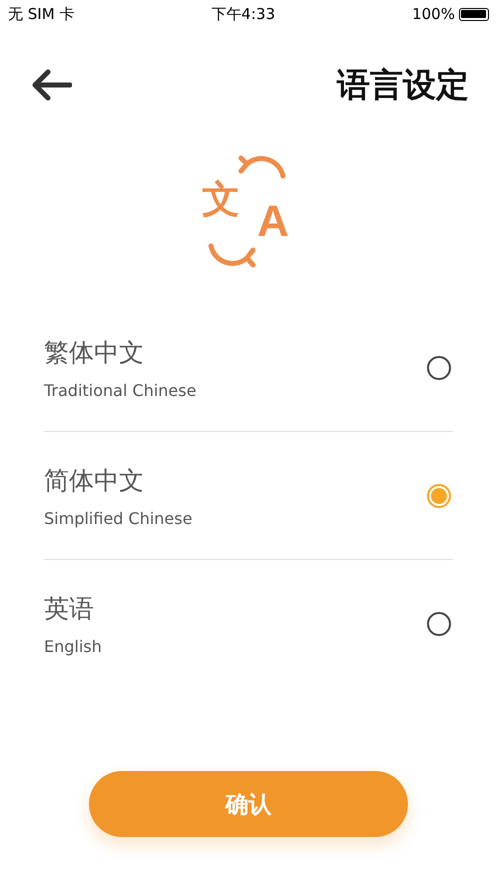  Describe the element at coordinates (51, 85) in the screenshot. I see `back-button` at that location.